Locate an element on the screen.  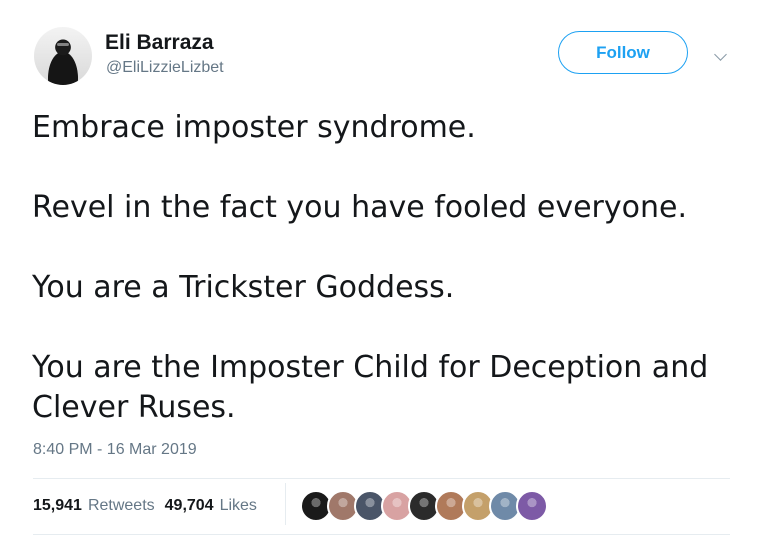
tweet-paragraph: You are a Trickster Goddess. is located at coordinates (243, 287).